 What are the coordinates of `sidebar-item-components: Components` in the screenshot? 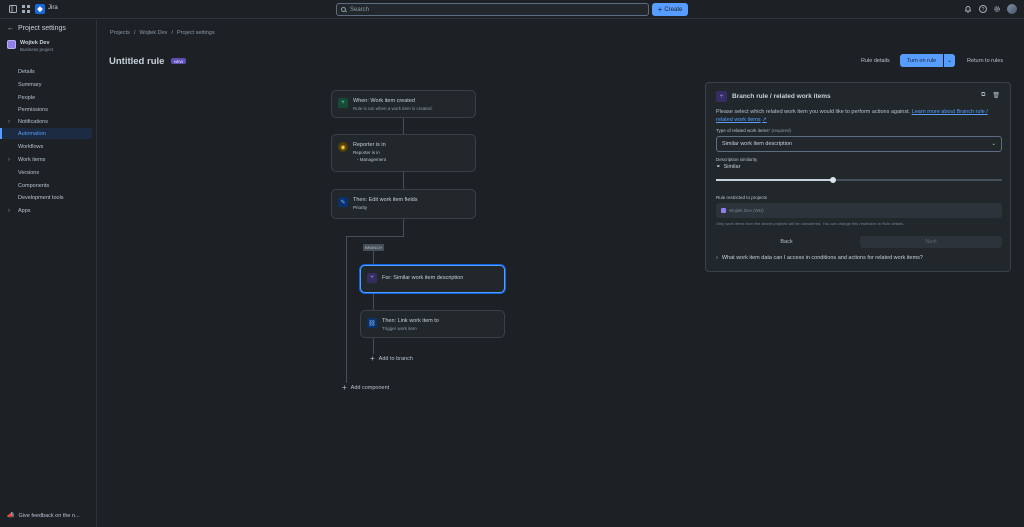 It's located at (46, 185).